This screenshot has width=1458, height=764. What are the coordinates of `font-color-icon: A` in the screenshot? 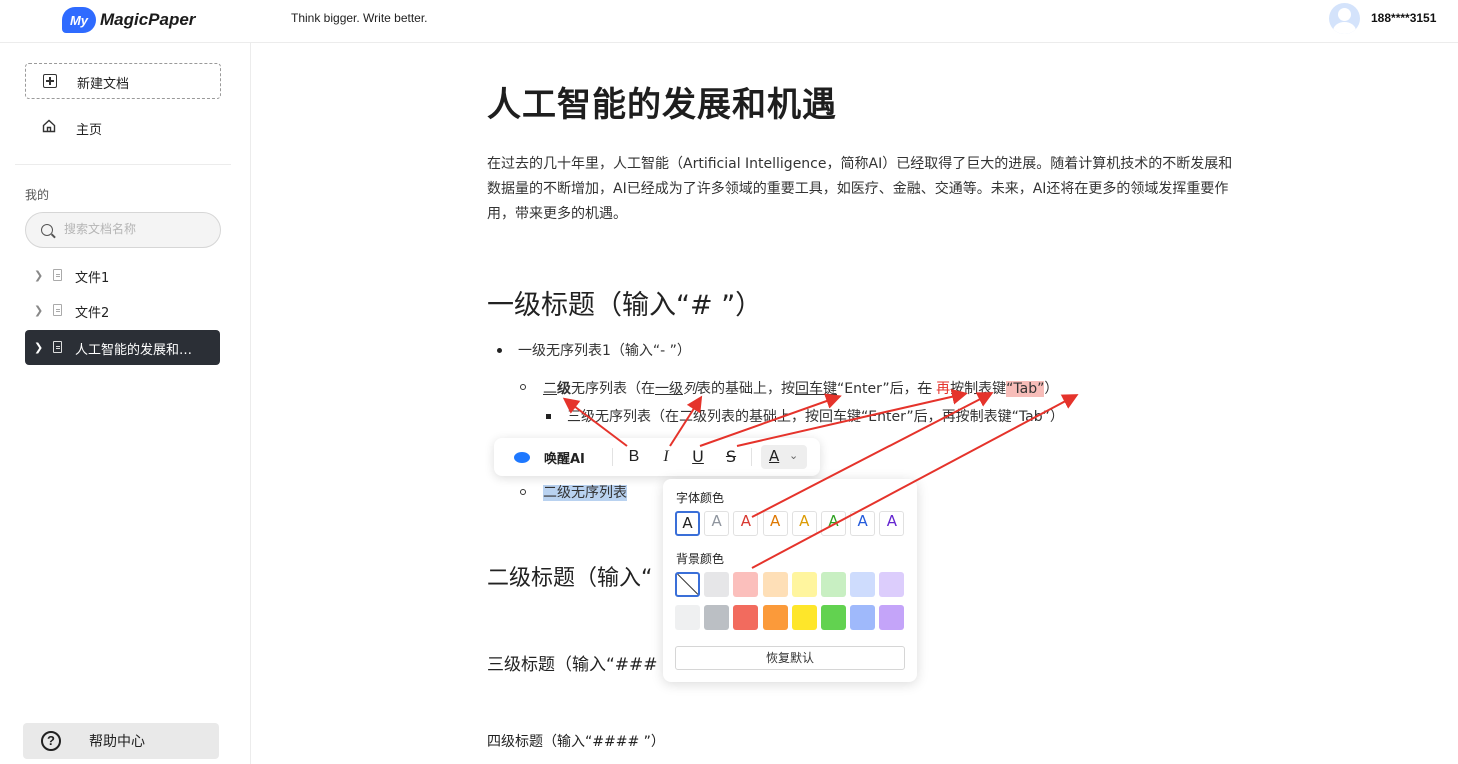 It's located at (774, 456).